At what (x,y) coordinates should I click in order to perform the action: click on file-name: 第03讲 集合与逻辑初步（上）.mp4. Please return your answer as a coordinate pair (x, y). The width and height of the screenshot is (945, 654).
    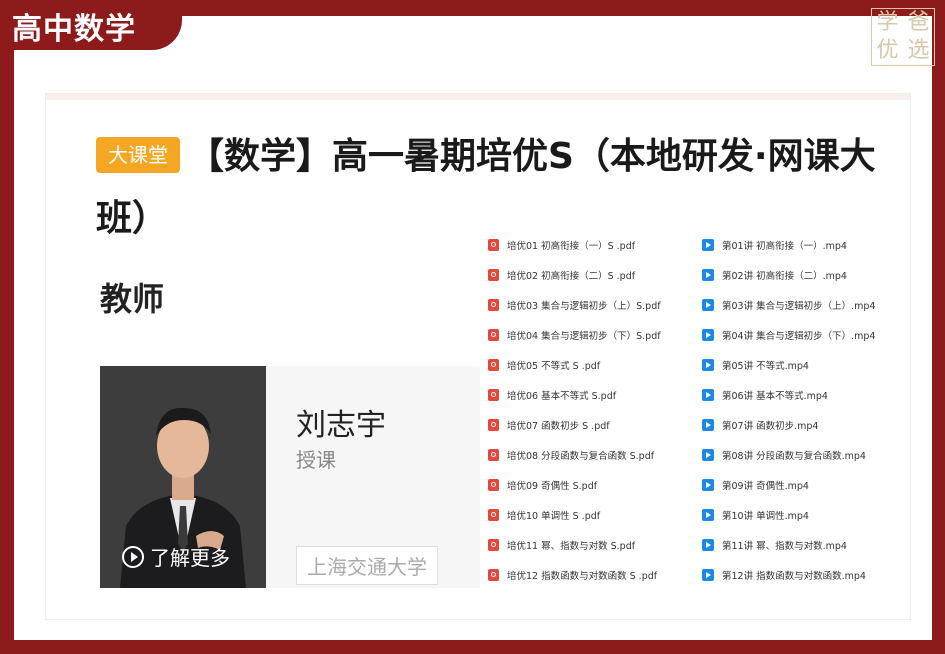
    Looking at the image, I should click on (799, 306).